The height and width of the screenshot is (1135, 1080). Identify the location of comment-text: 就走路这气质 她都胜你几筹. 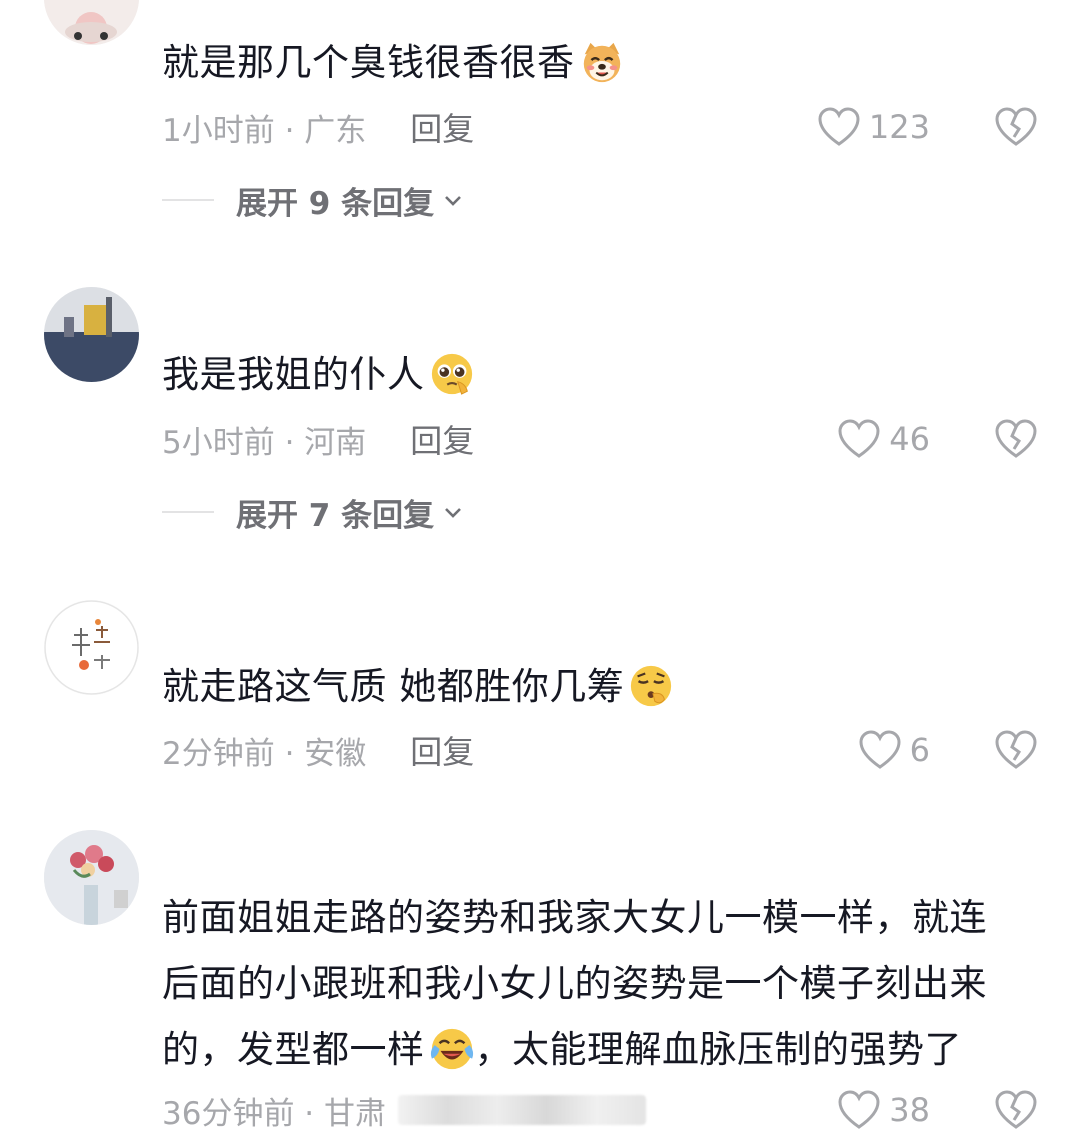
(602, 687).